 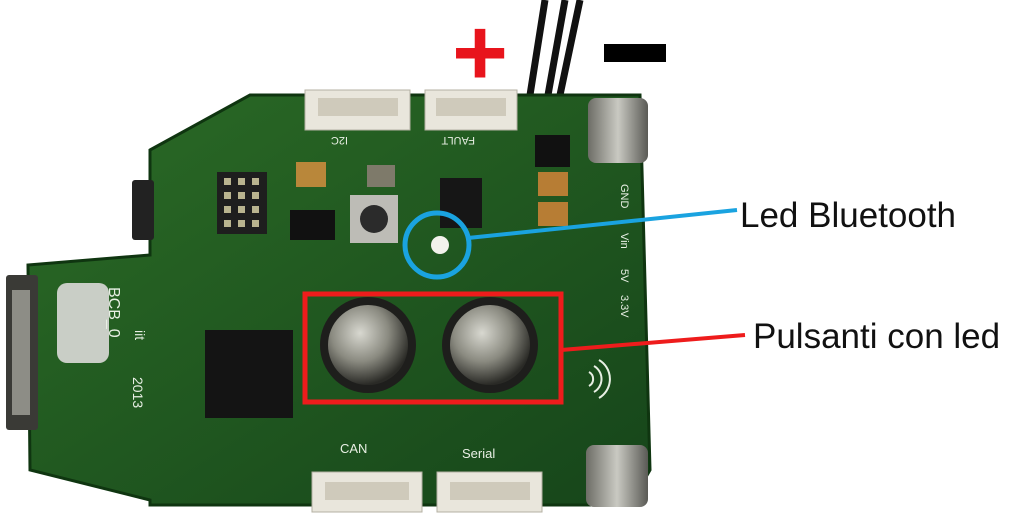 What do you see at coordinates (440, 245) in the screenshot?
I see `bluetooth-led` at bounding box center [440, 245].